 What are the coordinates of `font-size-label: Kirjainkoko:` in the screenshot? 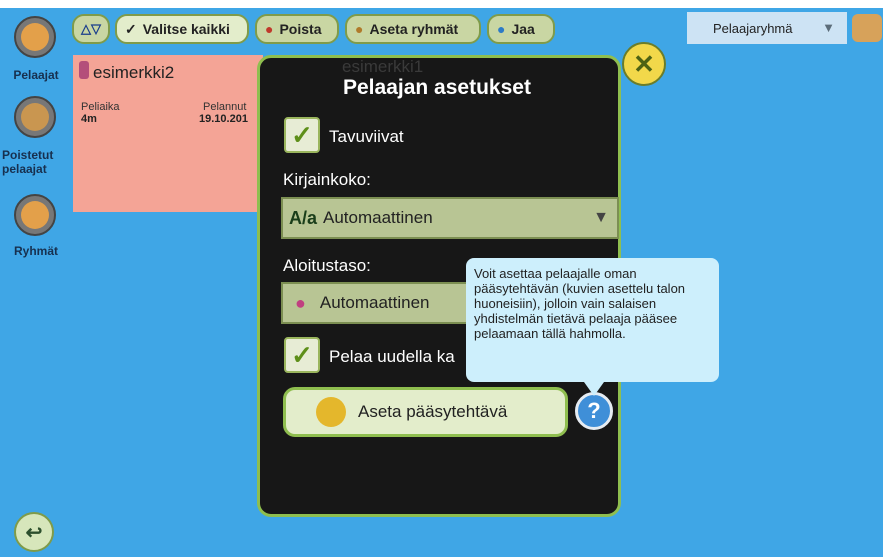 It's located at (327, 179).